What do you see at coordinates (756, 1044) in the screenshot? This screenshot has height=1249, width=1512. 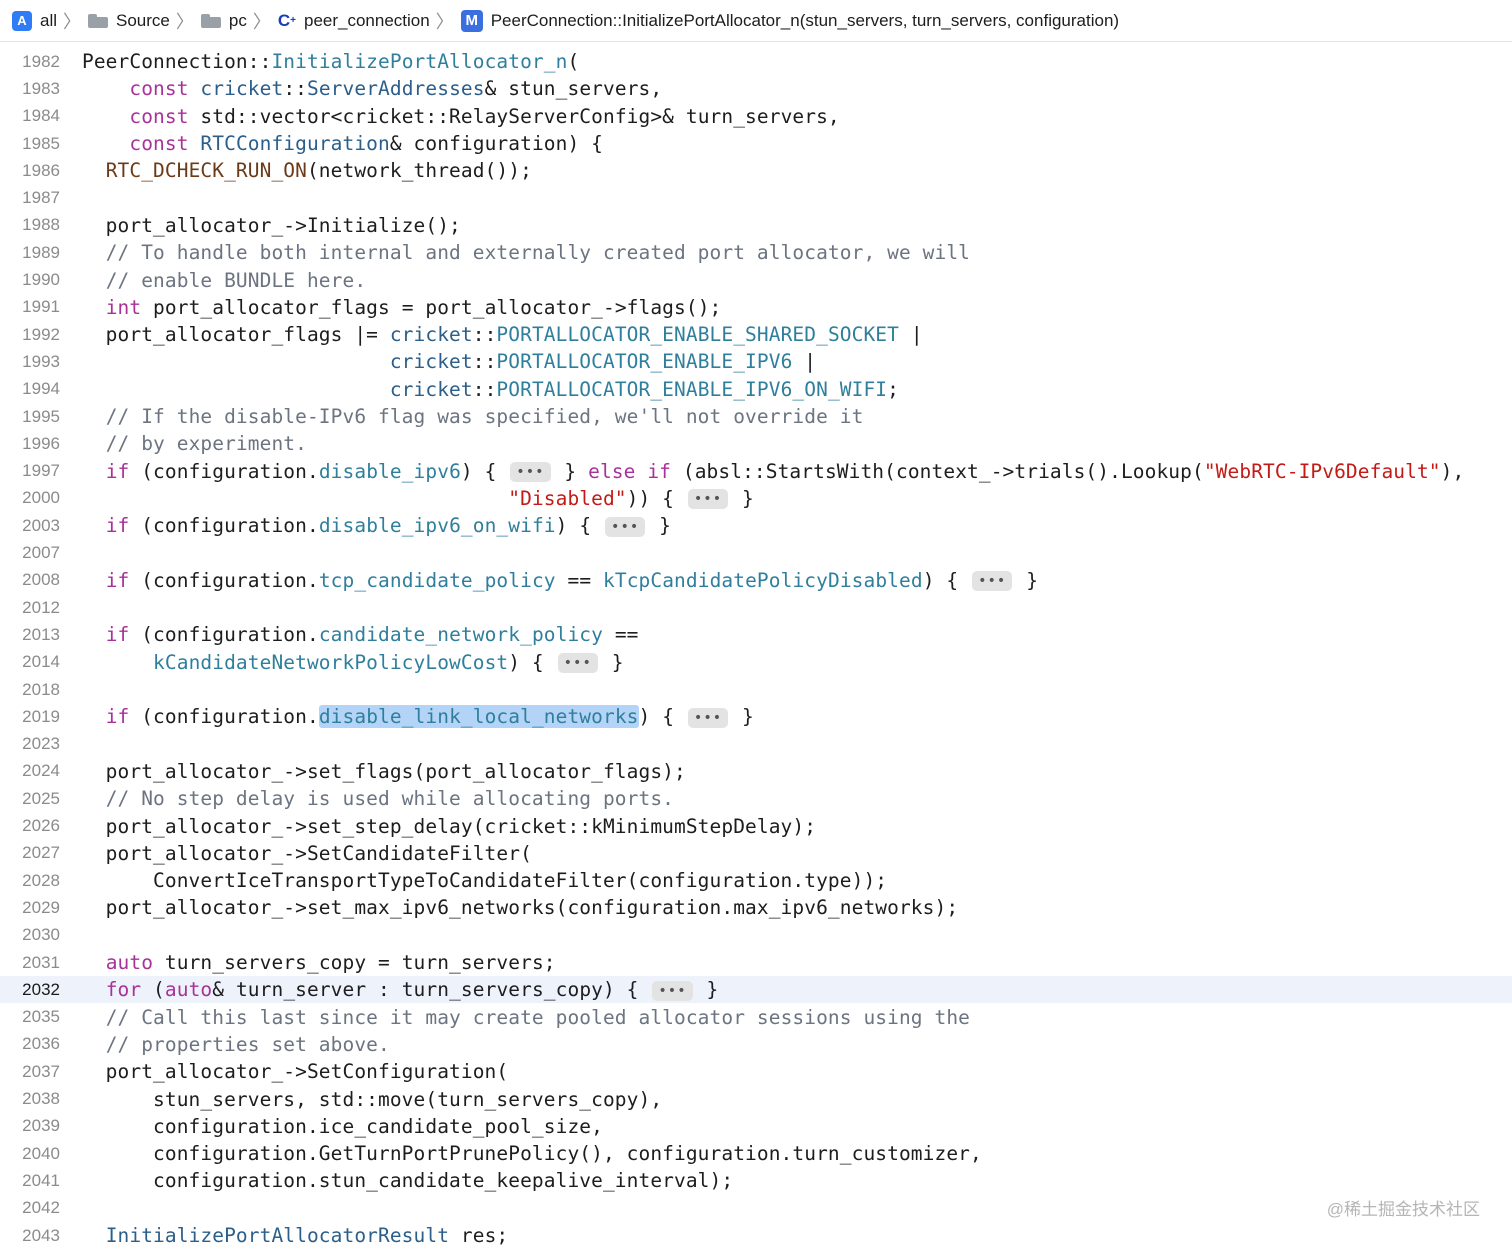 I see `code-line: 2036 // properties set above.` at bounding box center [756, 1044].